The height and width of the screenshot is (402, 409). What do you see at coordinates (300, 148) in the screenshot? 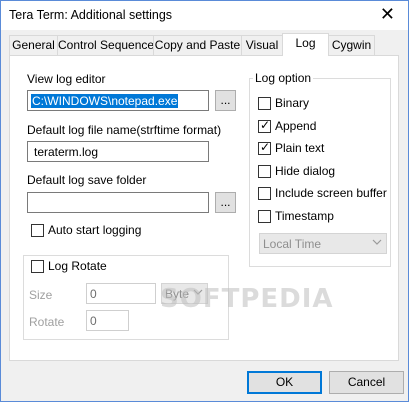
I see `plain-text-label: Plain text` at bounding box center [300, 148].